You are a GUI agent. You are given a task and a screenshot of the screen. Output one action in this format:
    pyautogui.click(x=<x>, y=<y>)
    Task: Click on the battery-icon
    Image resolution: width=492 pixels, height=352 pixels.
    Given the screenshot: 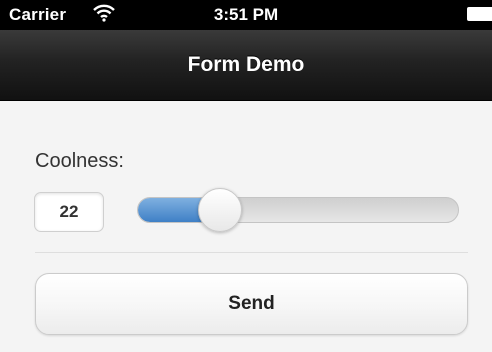 What is the action you would take?
    pyautogui.click(x=479, y=14)
    